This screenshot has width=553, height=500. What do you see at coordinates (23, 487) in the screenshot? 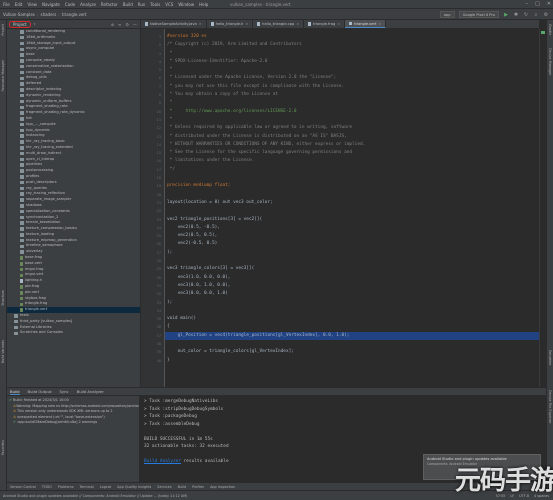
I see `bottom-tool-tab: Version Control` at bounding box center [23, 487].